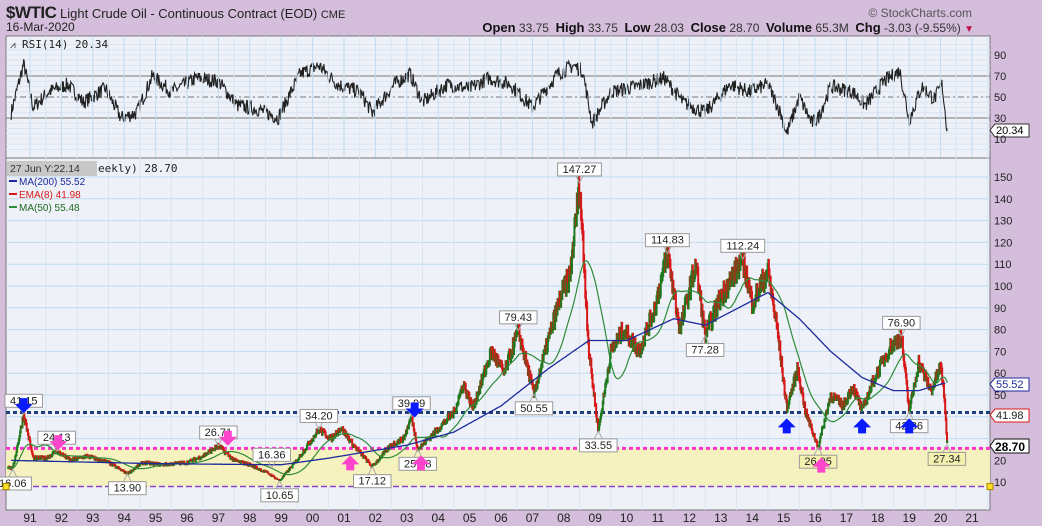  I want to click on x-tick-label: 01, so click(344, 518).